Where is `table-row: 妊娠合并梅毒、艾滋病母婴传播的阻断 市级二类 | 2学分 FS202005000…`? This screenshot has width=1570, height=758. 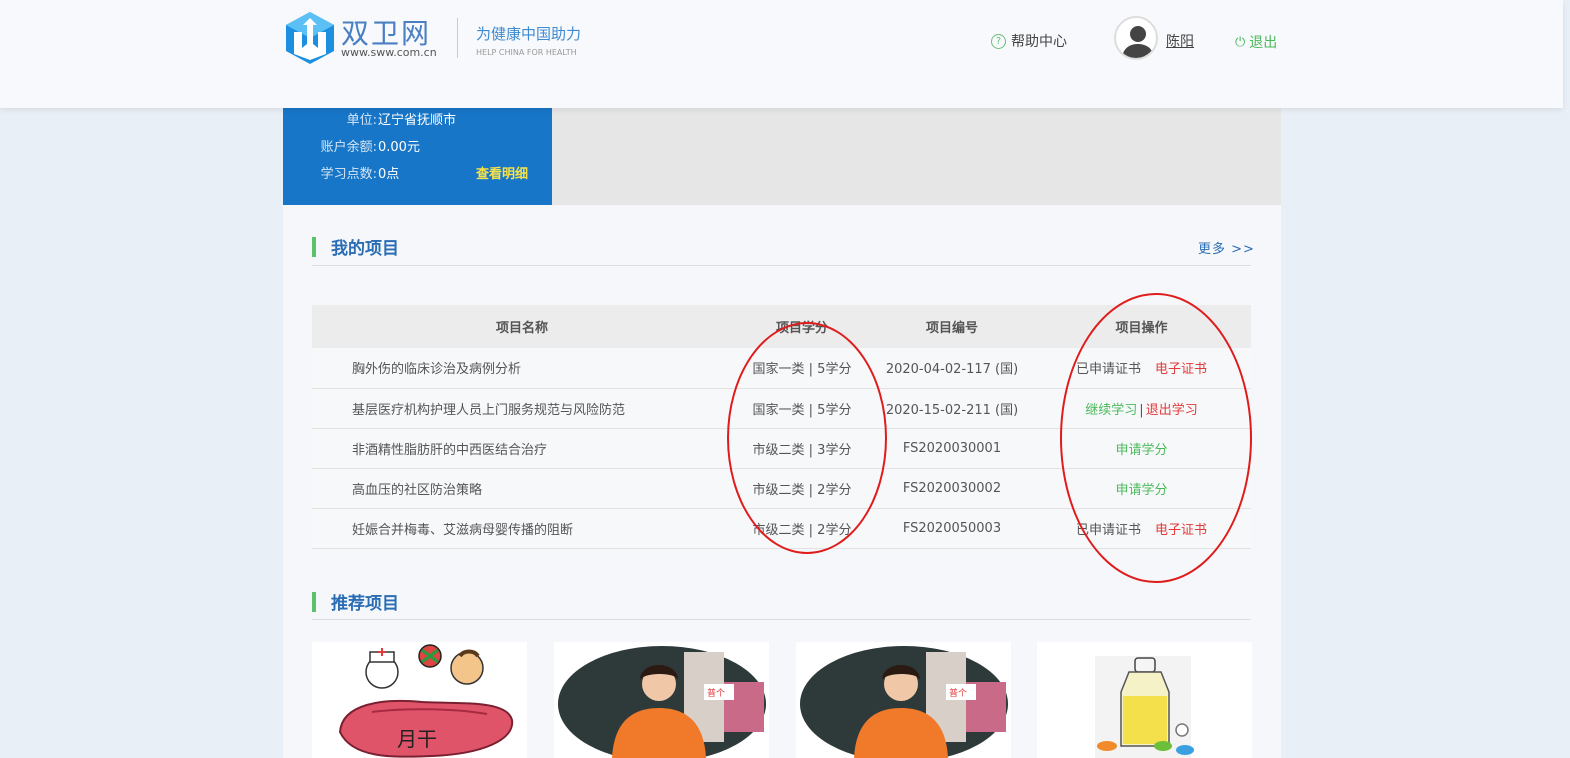 table-row: 妊娠合并梅毒、艾滋病母婴传播的阻断 市级二类 | 2学分 FS202005000… is located at coordinates (781, 528).